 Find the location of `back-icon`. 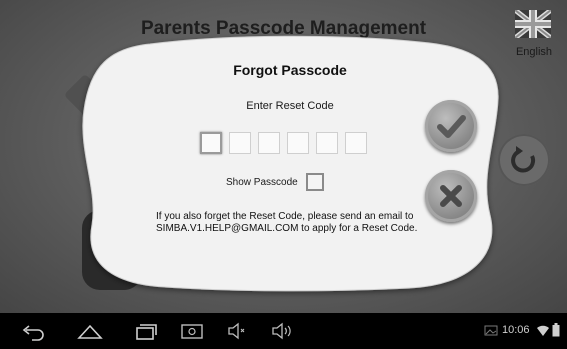

back-icon is located at coordinates (33, 331).